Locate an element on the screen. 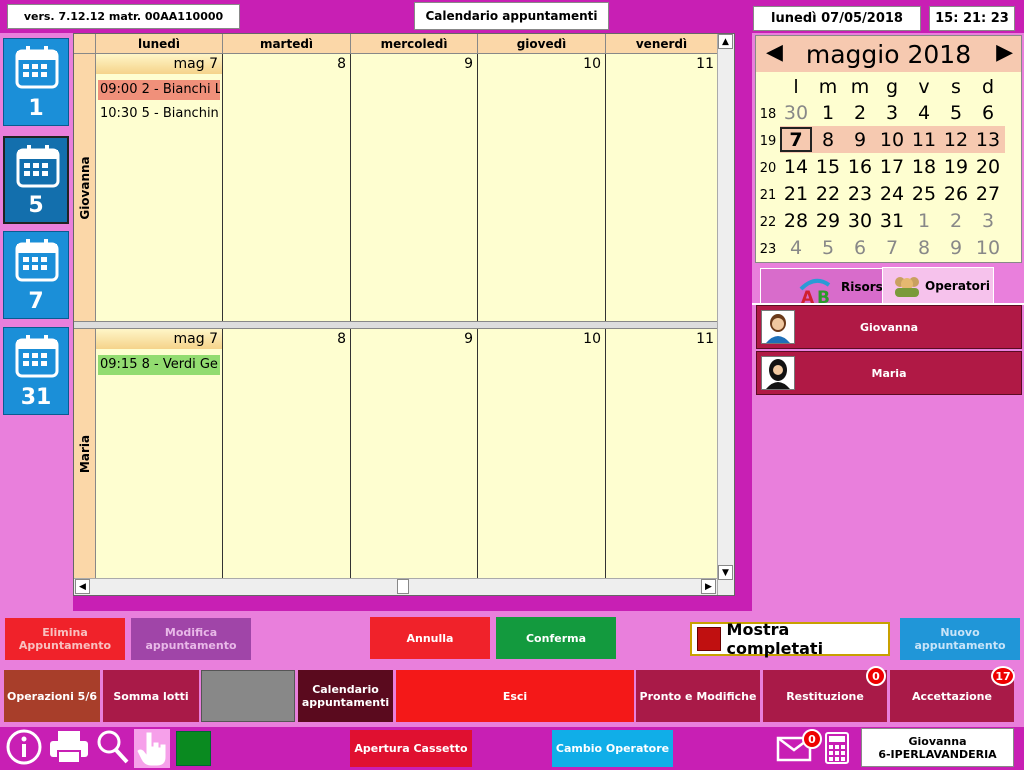  info-icon is located at coordinates (24, 747).